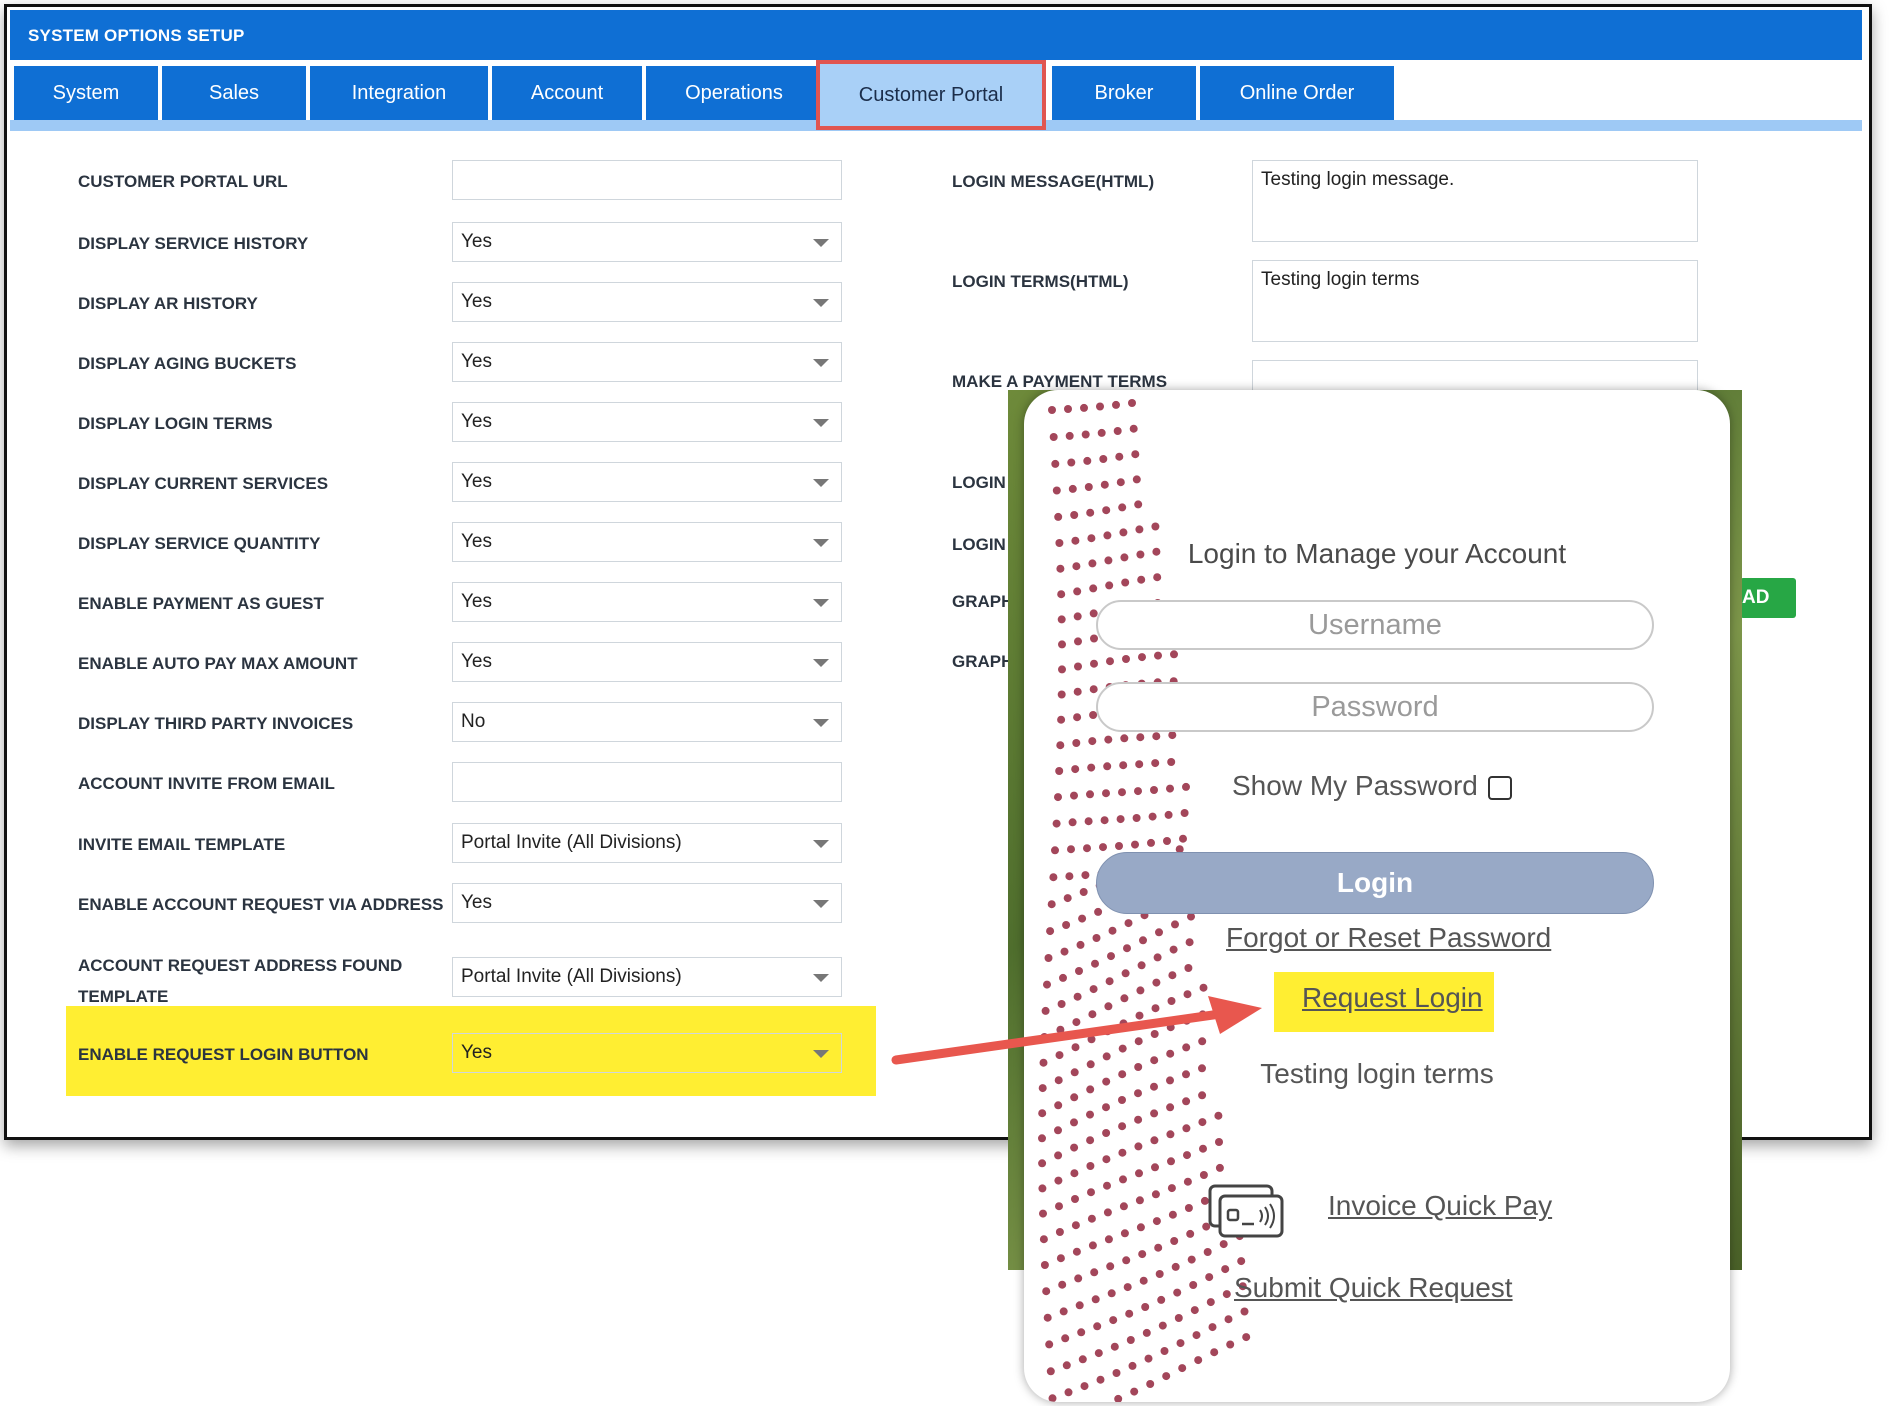 This screenshot has height=1406, width=1890. What do you see at coordinates (647, 977) in the screenshot?
I see `account-request-address-found-template-select: Portal Invite (All Divisions)` at bounding box center [647, 977].